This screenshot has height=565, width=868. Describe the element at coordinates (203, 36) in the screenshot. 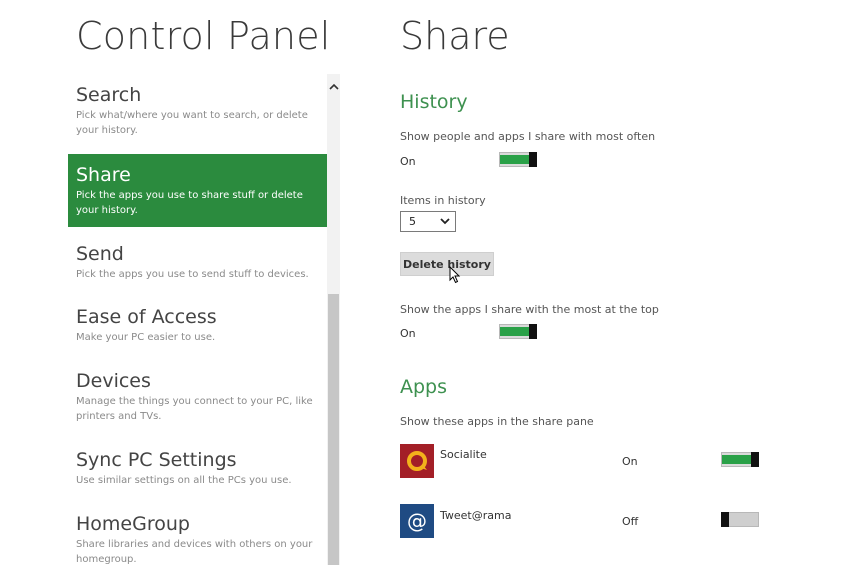

I see `control-panel-title: Control Panel` at that location.